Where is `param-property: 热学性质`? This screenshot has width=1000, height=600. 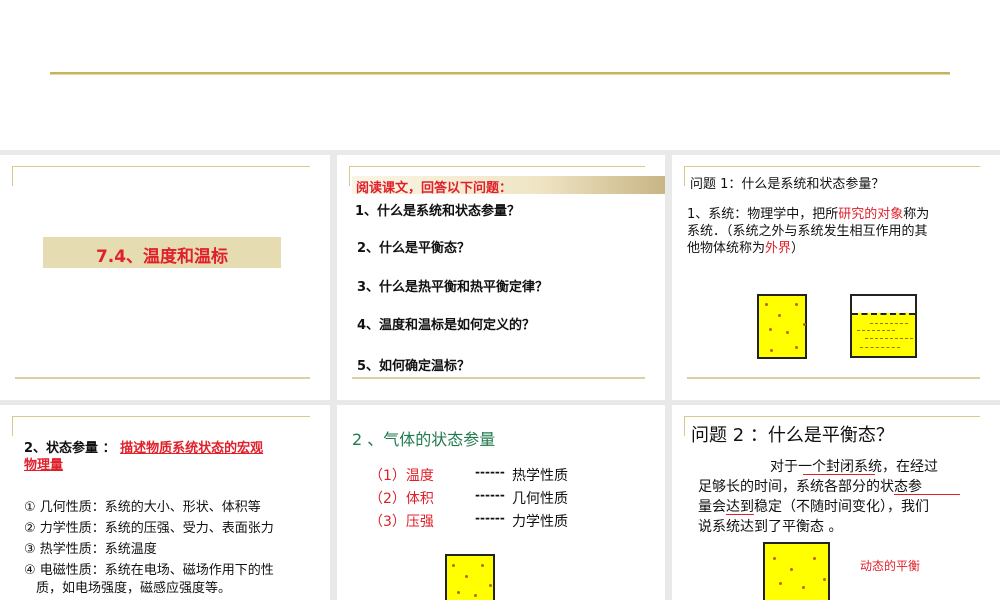
param-property: 热学性质 is located at coordinates (540, 476).